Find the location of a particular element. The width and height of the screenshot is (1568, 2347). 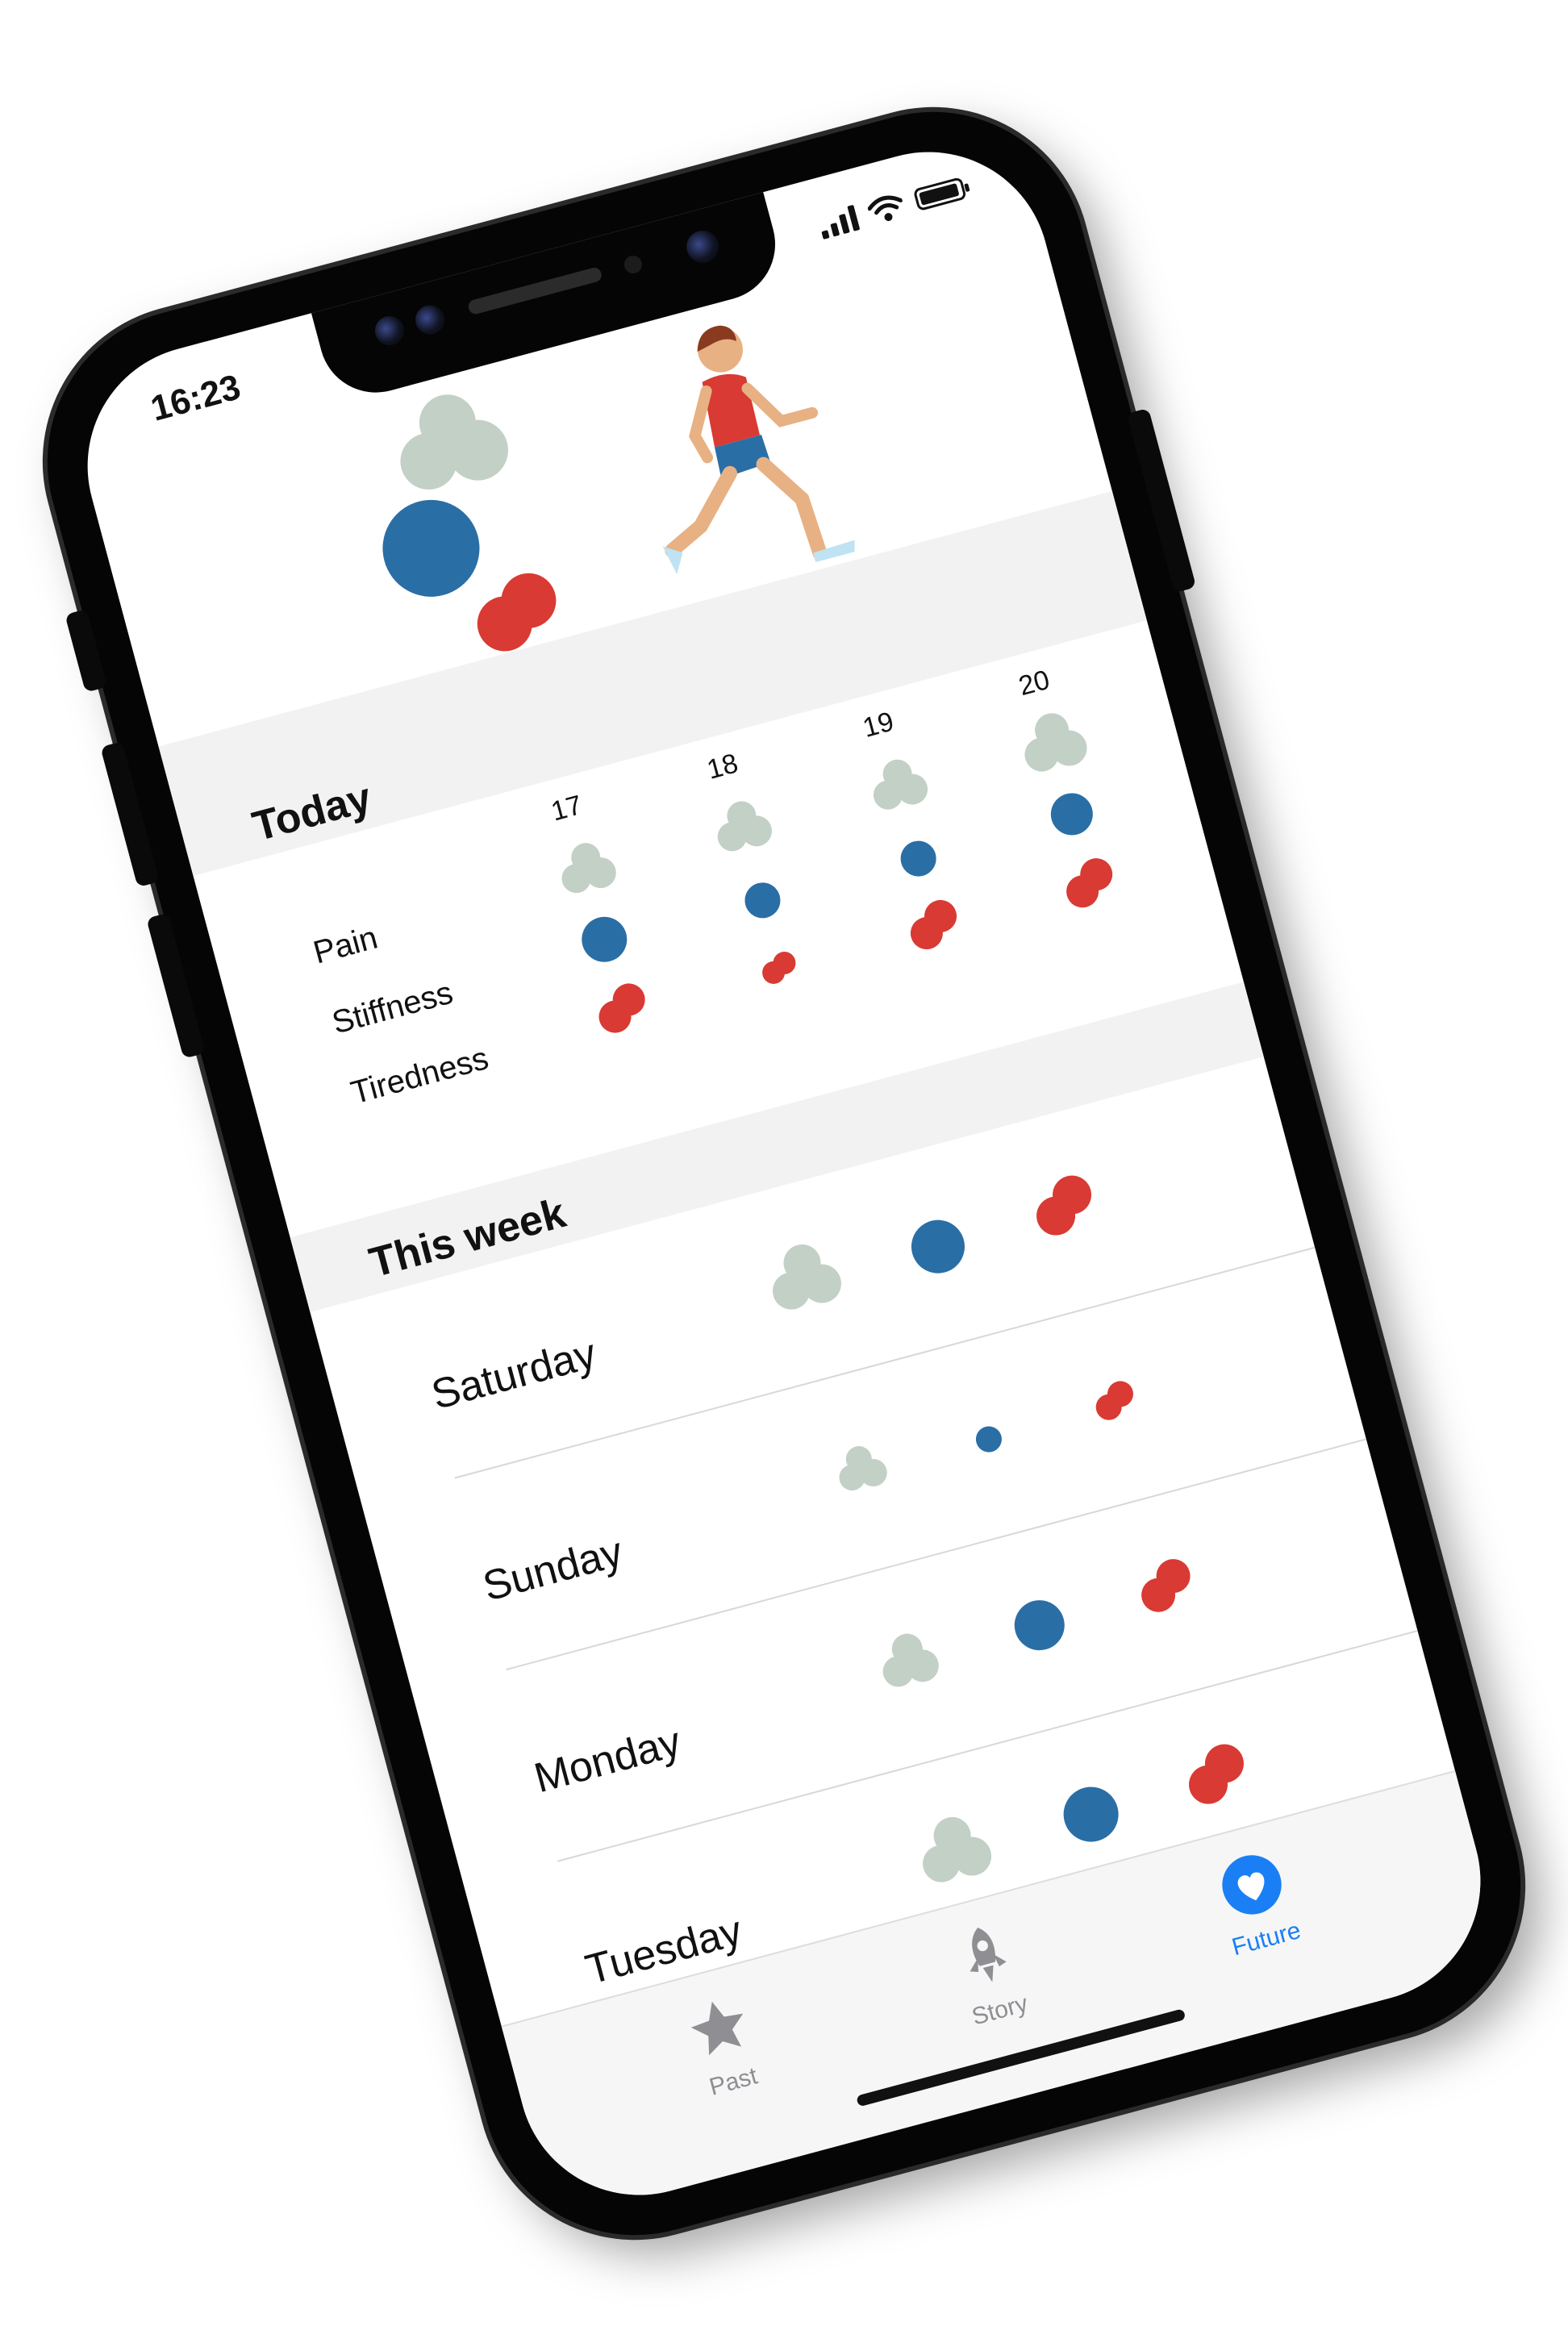

metric-label-stiffness: Stiffness is located at coordinates (393, 1007).